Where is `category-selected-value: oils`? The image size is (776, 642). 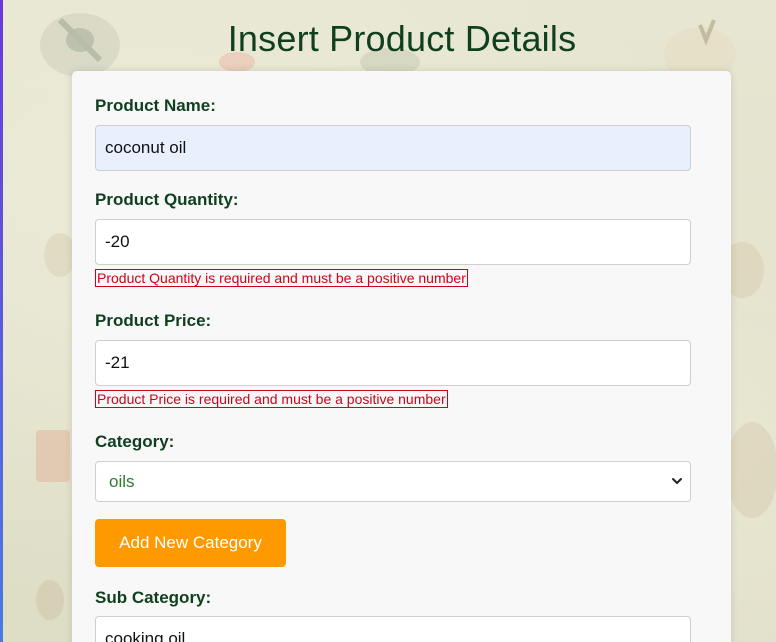
category-selected-value: oils is located at coordinates (122, 481).